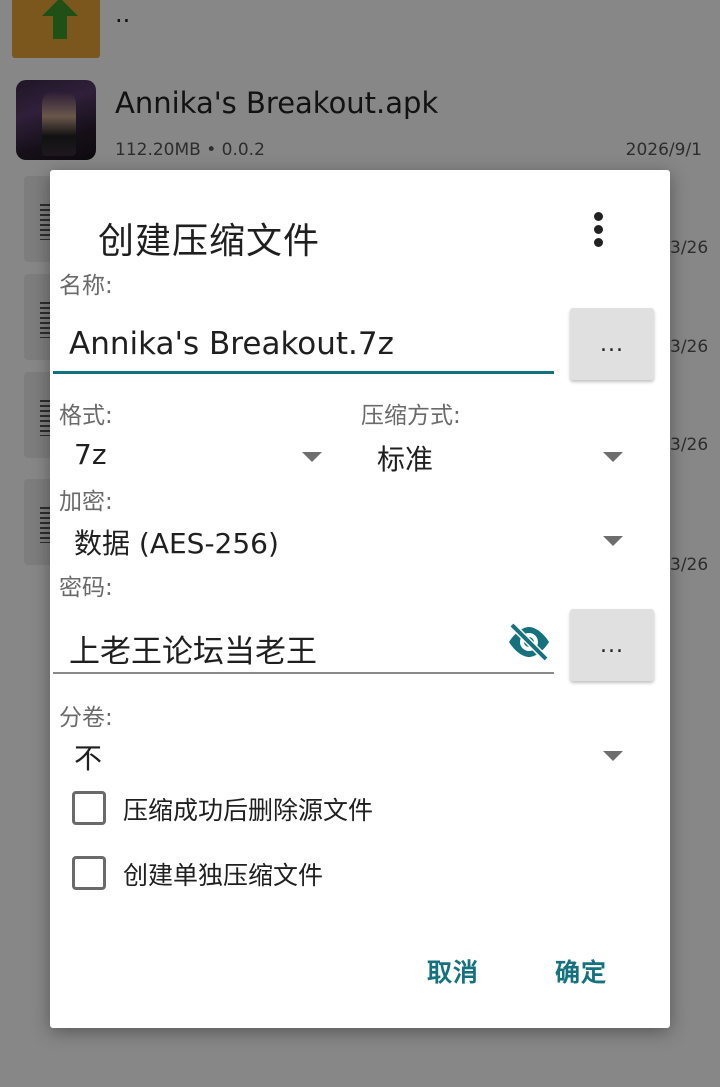 This screenshot has width=720, height=1087. Describe the element at coordinates (581, 971) in the screenshot. I see `ok-button: 确定` at that location.